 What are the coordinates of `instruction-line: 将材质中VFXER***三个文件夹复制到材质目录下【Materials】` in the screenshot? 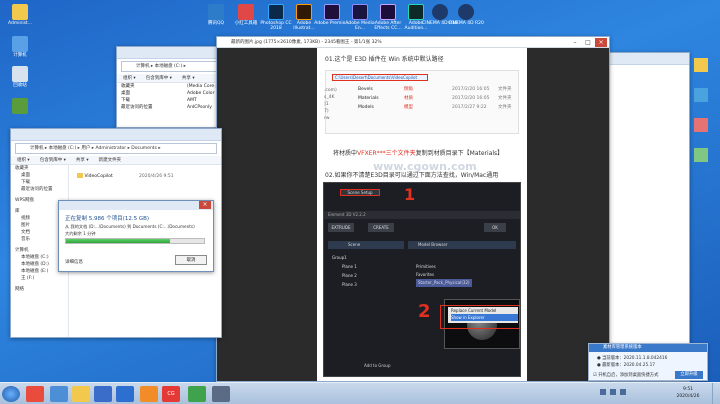 It's located at (418, 152).